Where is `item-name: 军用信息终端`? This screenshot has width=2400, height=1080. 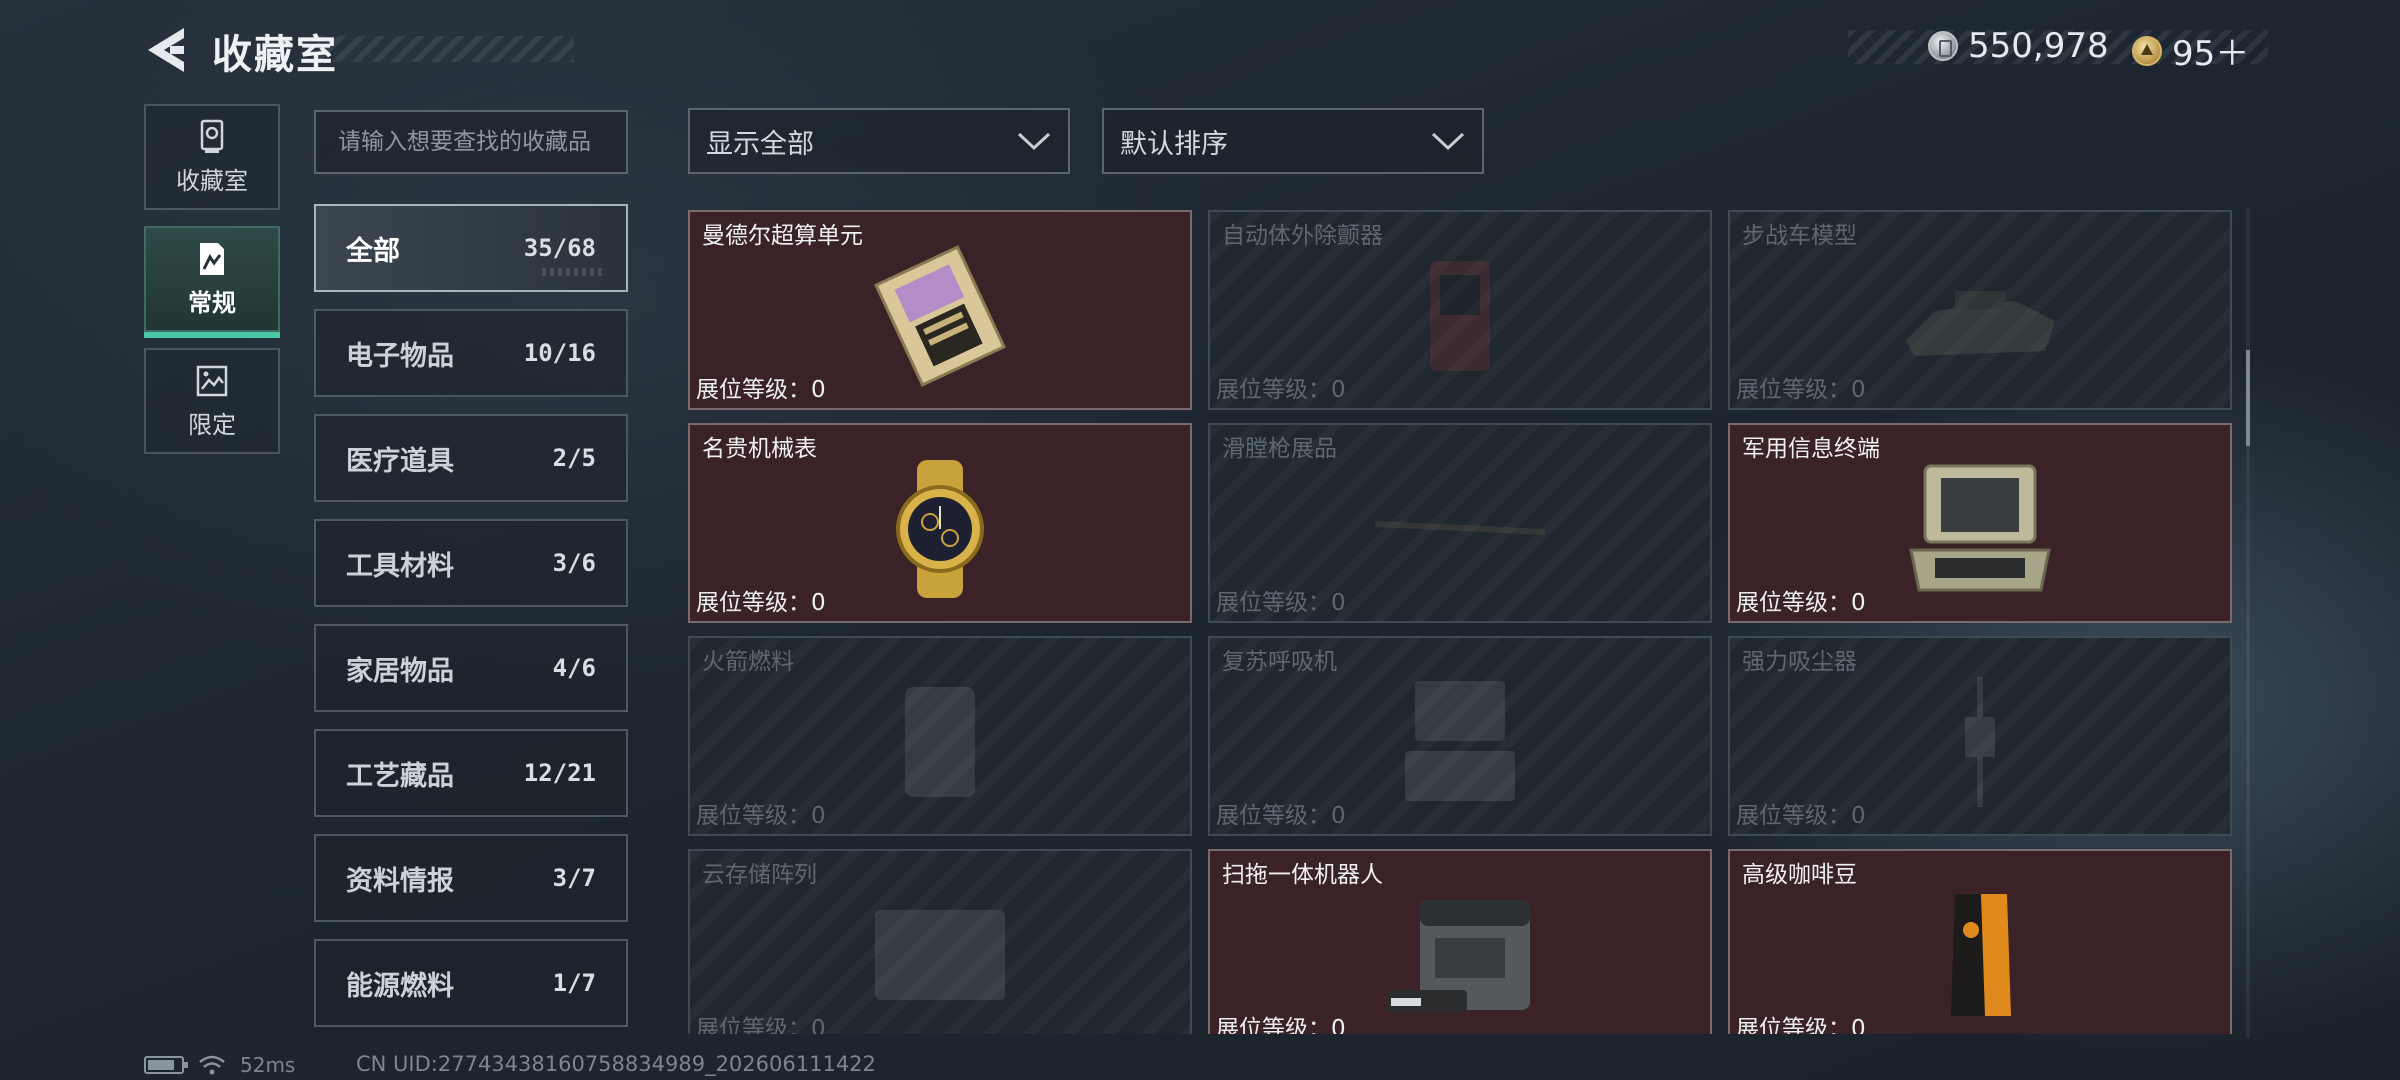
item-name: 军用信息终端 is located at coordinates (1811, 449).